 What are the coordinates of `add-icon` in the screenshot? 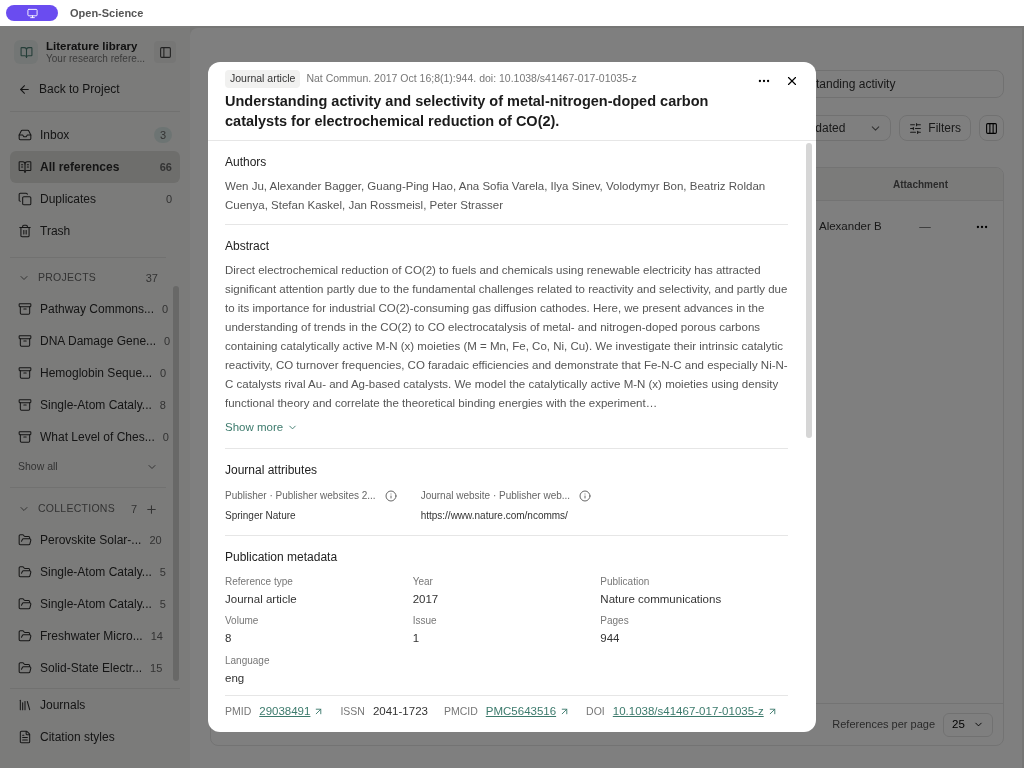 It's located at (151, 509).